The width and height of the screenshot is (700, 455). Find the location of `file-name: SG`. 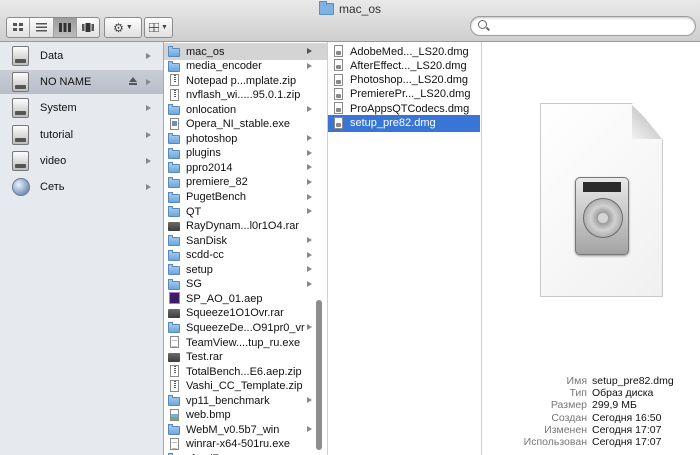

file-name: SG is located at coordinates (194, 284).